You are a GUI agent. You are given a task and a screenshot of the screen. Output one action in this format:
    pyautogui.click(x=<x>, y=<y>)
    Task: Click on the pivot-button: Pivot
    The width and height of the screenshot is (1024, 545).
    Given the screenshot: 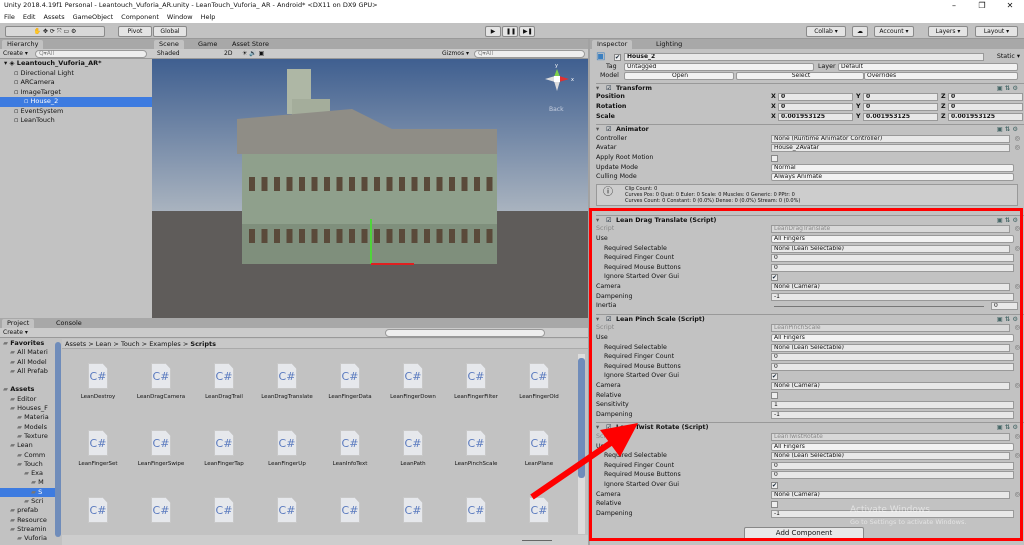 What is the action you would take?
    pyautogui.click(x=135, y=31)
    